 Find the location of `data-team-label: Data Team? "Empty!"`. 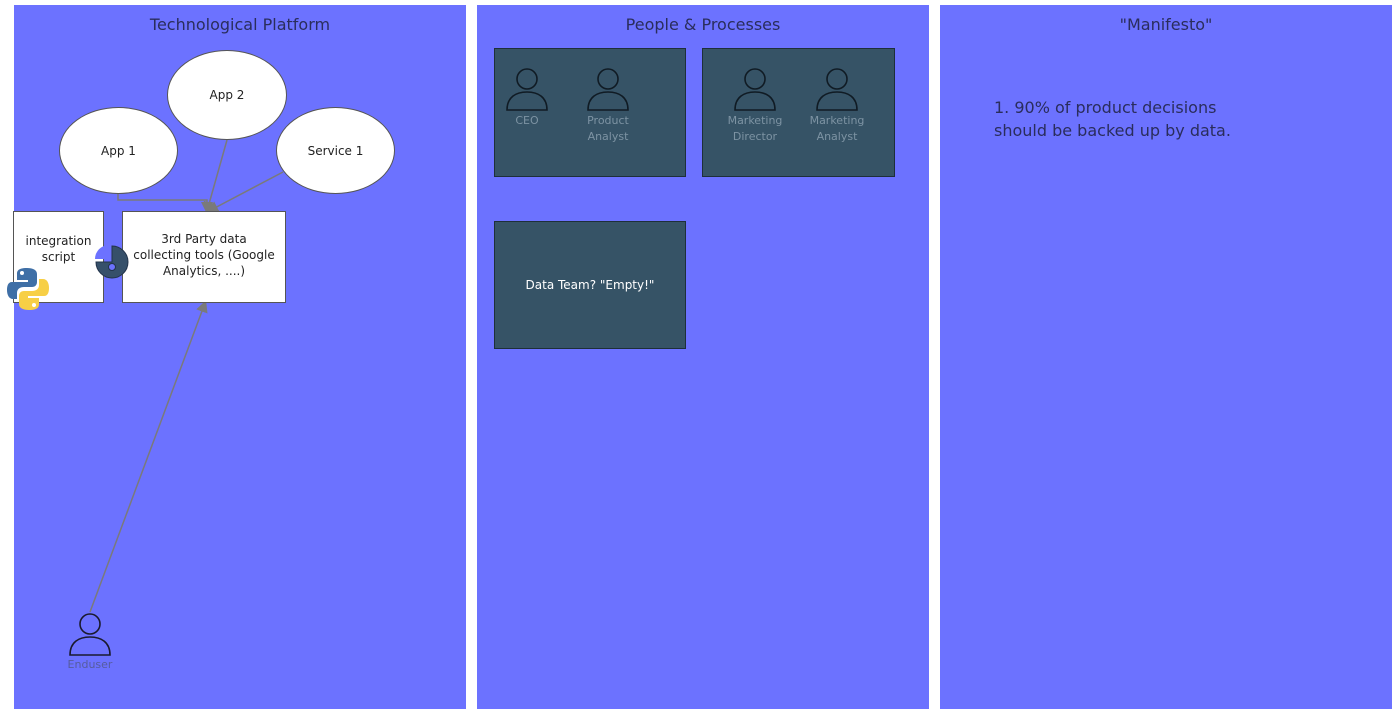

data-team-label: Data Team? "Empty!" is located at coordinates (590, 285).